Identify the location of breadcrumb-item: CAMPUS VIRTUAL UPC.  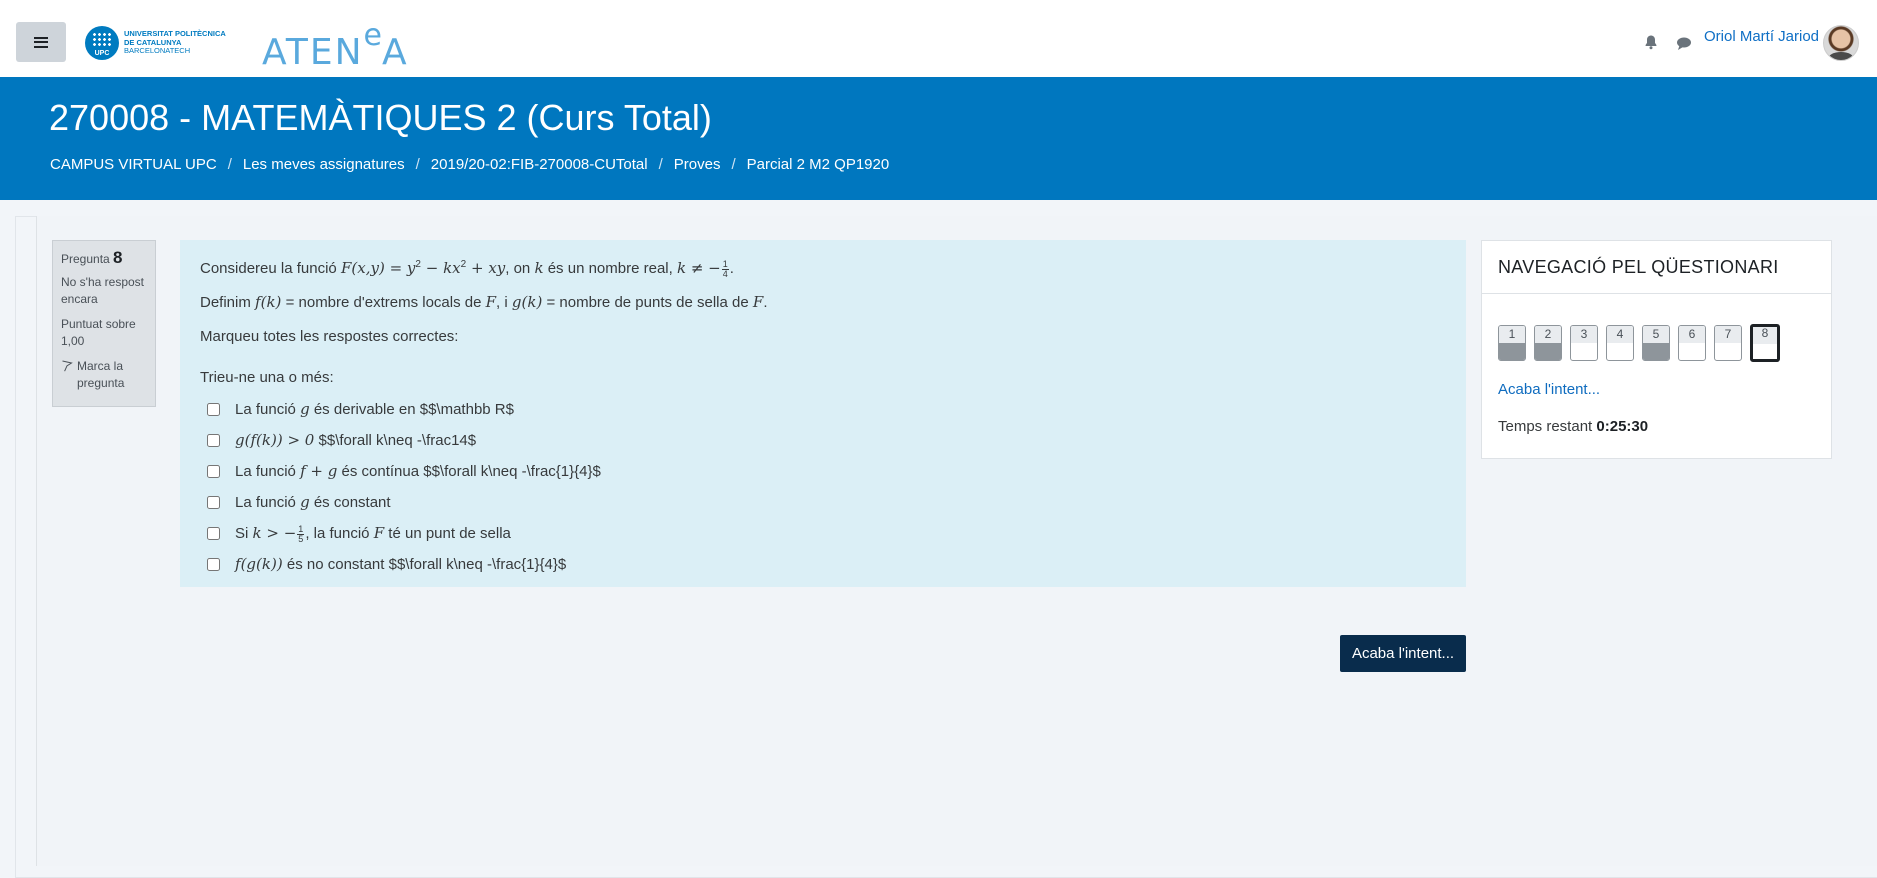
(133, 164).